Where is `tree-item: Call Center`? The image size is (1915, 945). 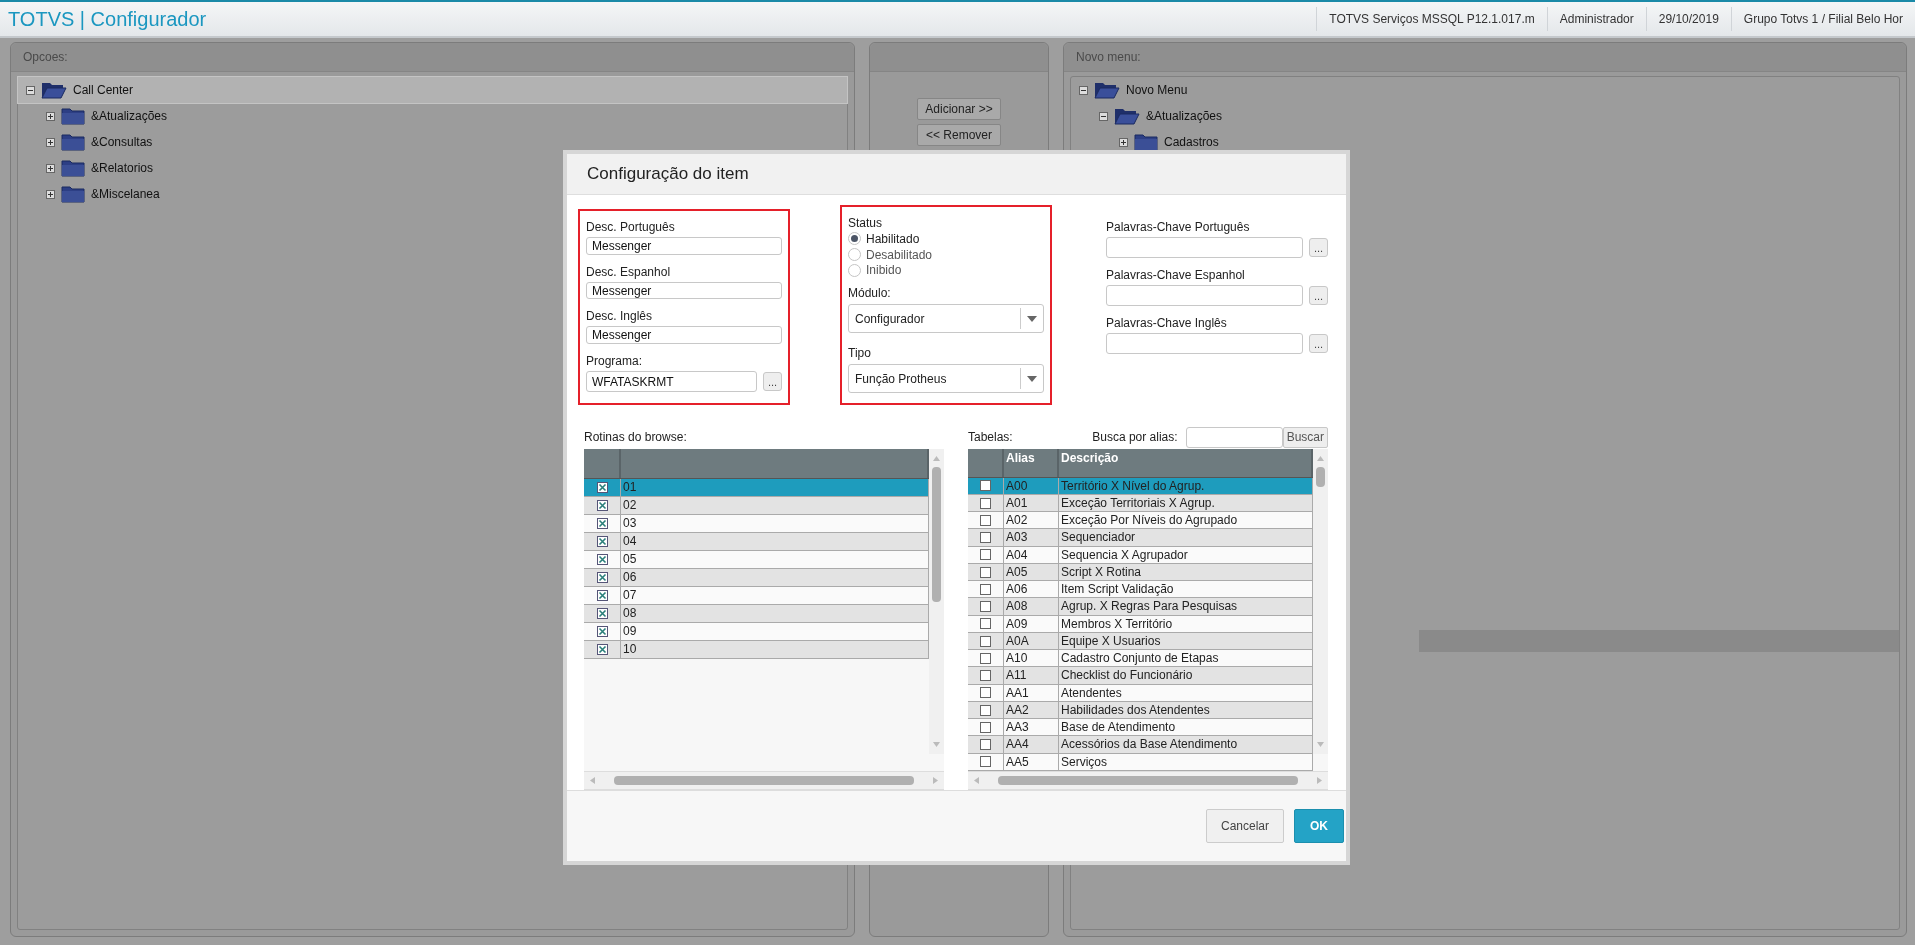
tree-item: Call Center is located at coordinates (432, 90).